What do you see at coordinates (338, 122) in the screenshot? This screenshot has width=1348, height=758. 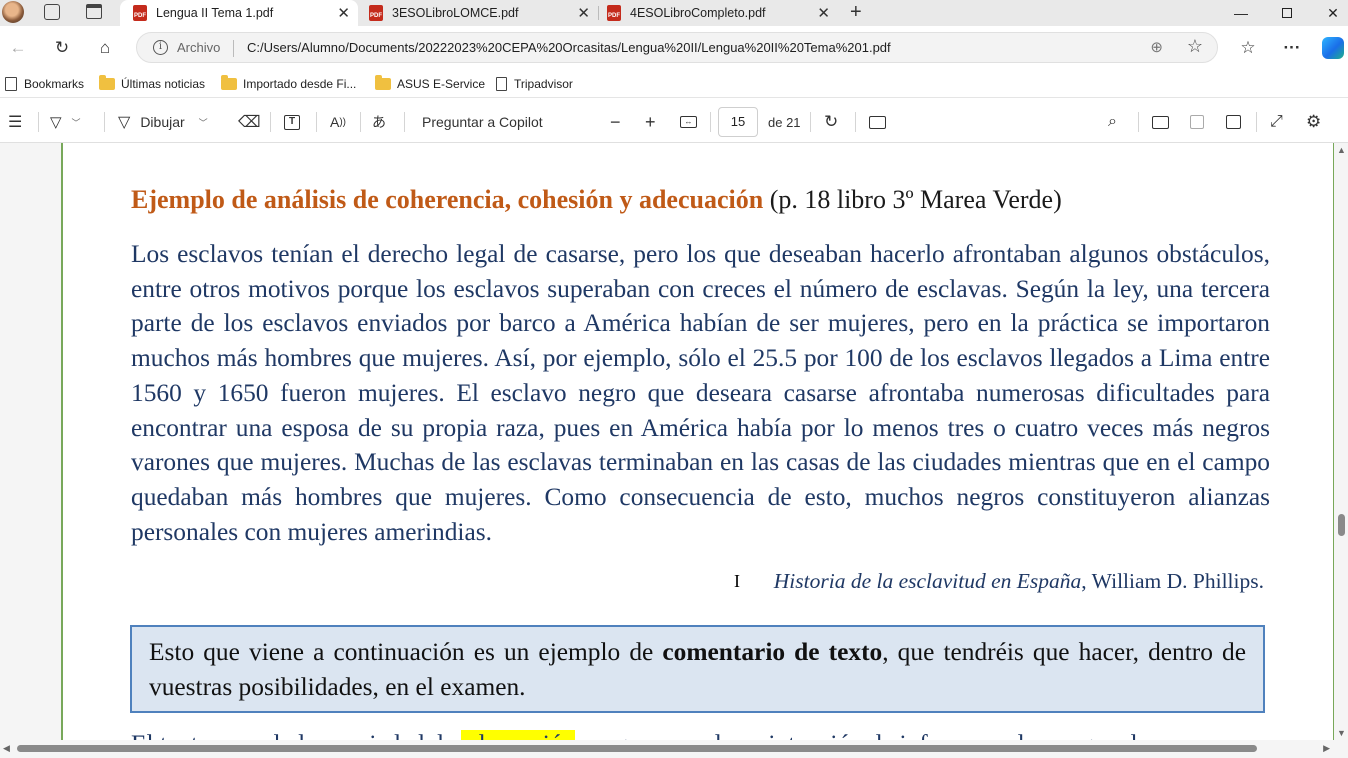 I see `read-aloud-icon: A))` at bounding box center [338, 122].